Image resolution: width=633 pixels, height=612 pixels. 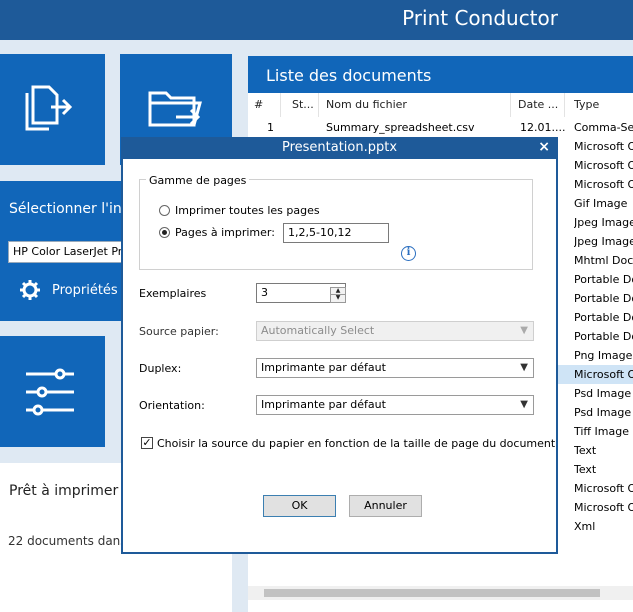 What do you see at coordinates (323, 404) in the screenshot?
I see `orientation-value: Imprimante par défaut` at bounding box center [323, 404].